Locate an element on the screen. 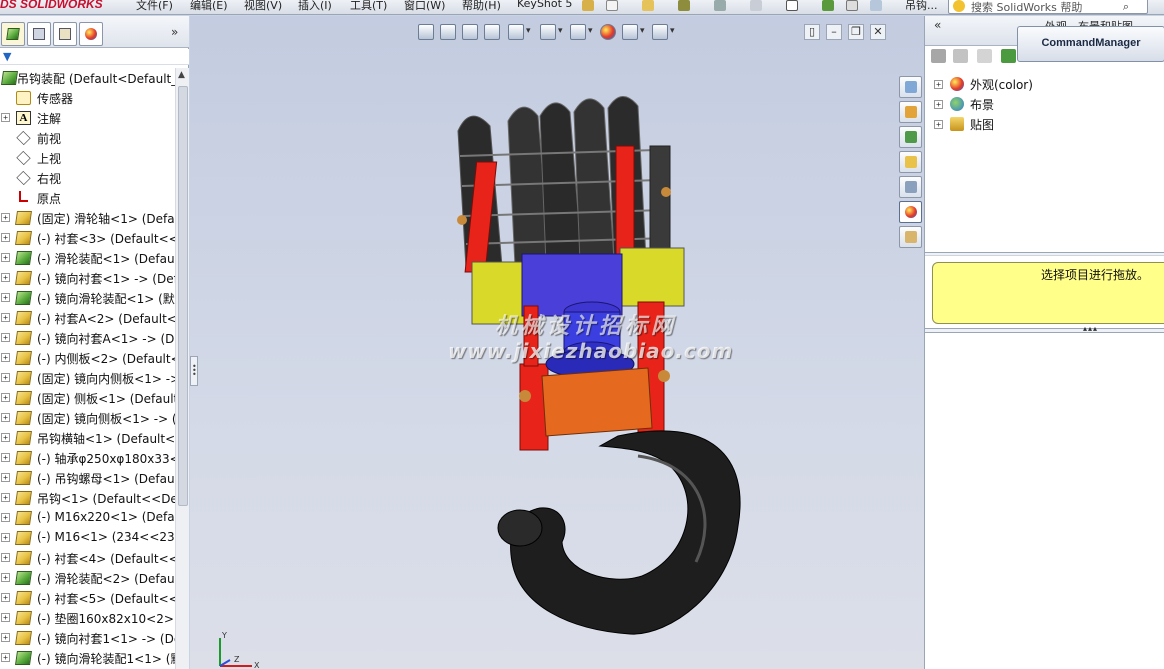 This screenshot has width=1164, height=669. restore-icon: ❐ is located at coordinates (856, 32).